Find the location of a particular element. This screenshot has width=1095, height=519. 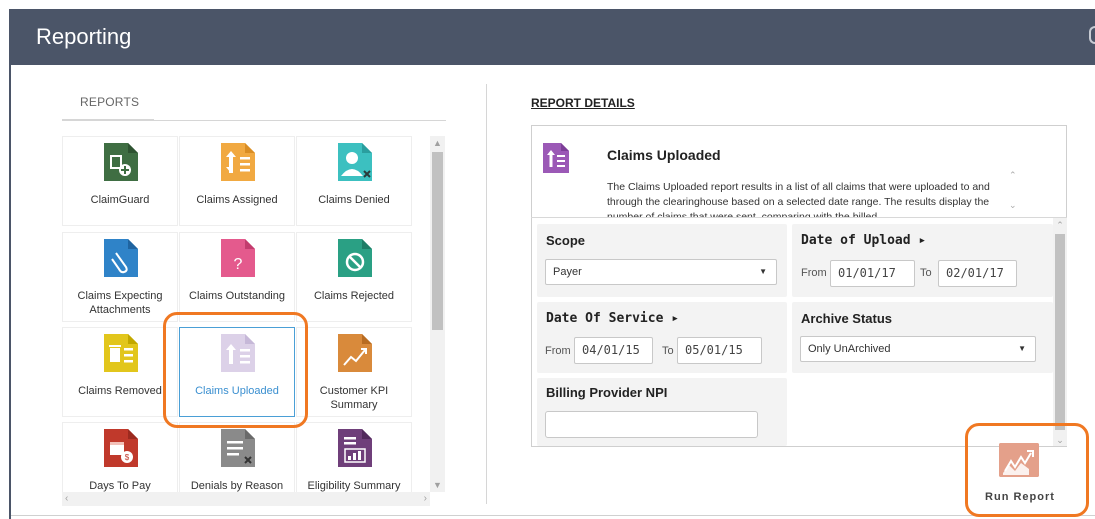

app-header: Reporting is located at coordinates (552, 37).